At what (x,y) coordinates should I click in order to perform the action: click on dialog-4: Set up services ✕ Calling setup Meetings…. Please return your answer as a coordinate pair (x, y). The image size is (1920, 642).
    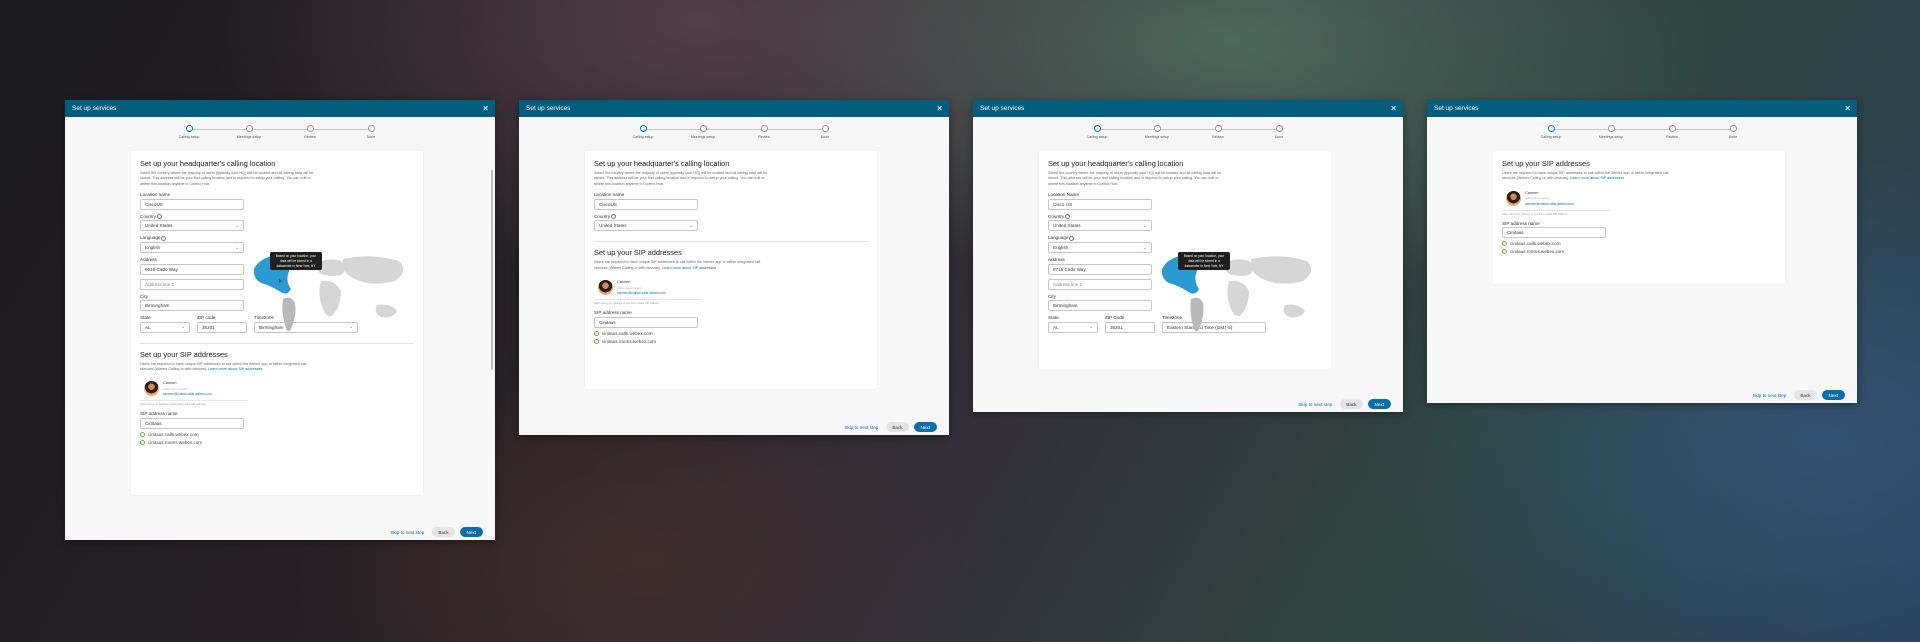
    Looking at the image, I should click on (1642, 251).